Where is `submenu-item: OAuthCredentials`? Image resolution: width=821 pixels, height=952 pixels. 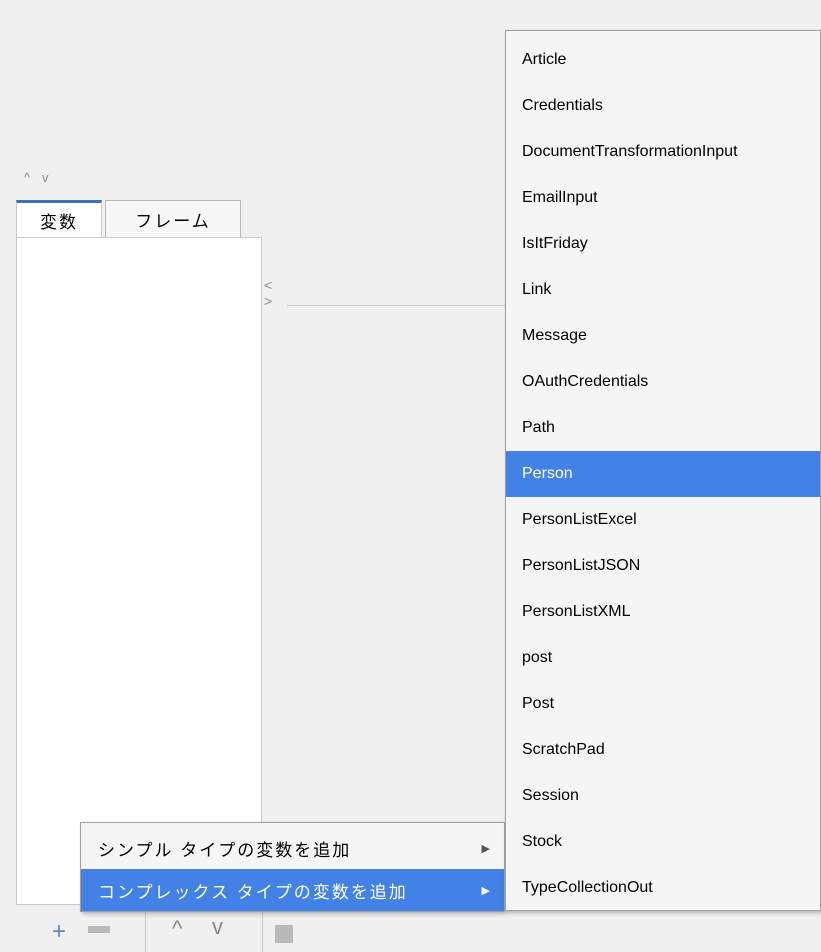 submenu-item: OAuthCredentials is located at coordinates (663, 382).